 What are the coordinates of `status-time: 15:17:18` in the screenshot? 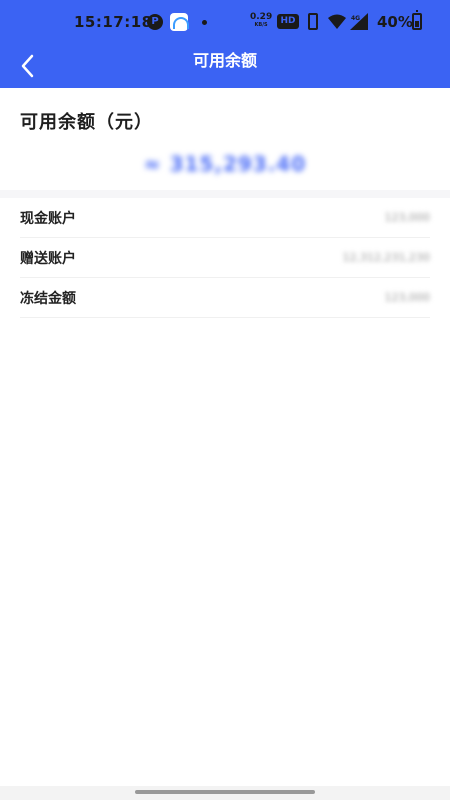 It's located at (113, 22).